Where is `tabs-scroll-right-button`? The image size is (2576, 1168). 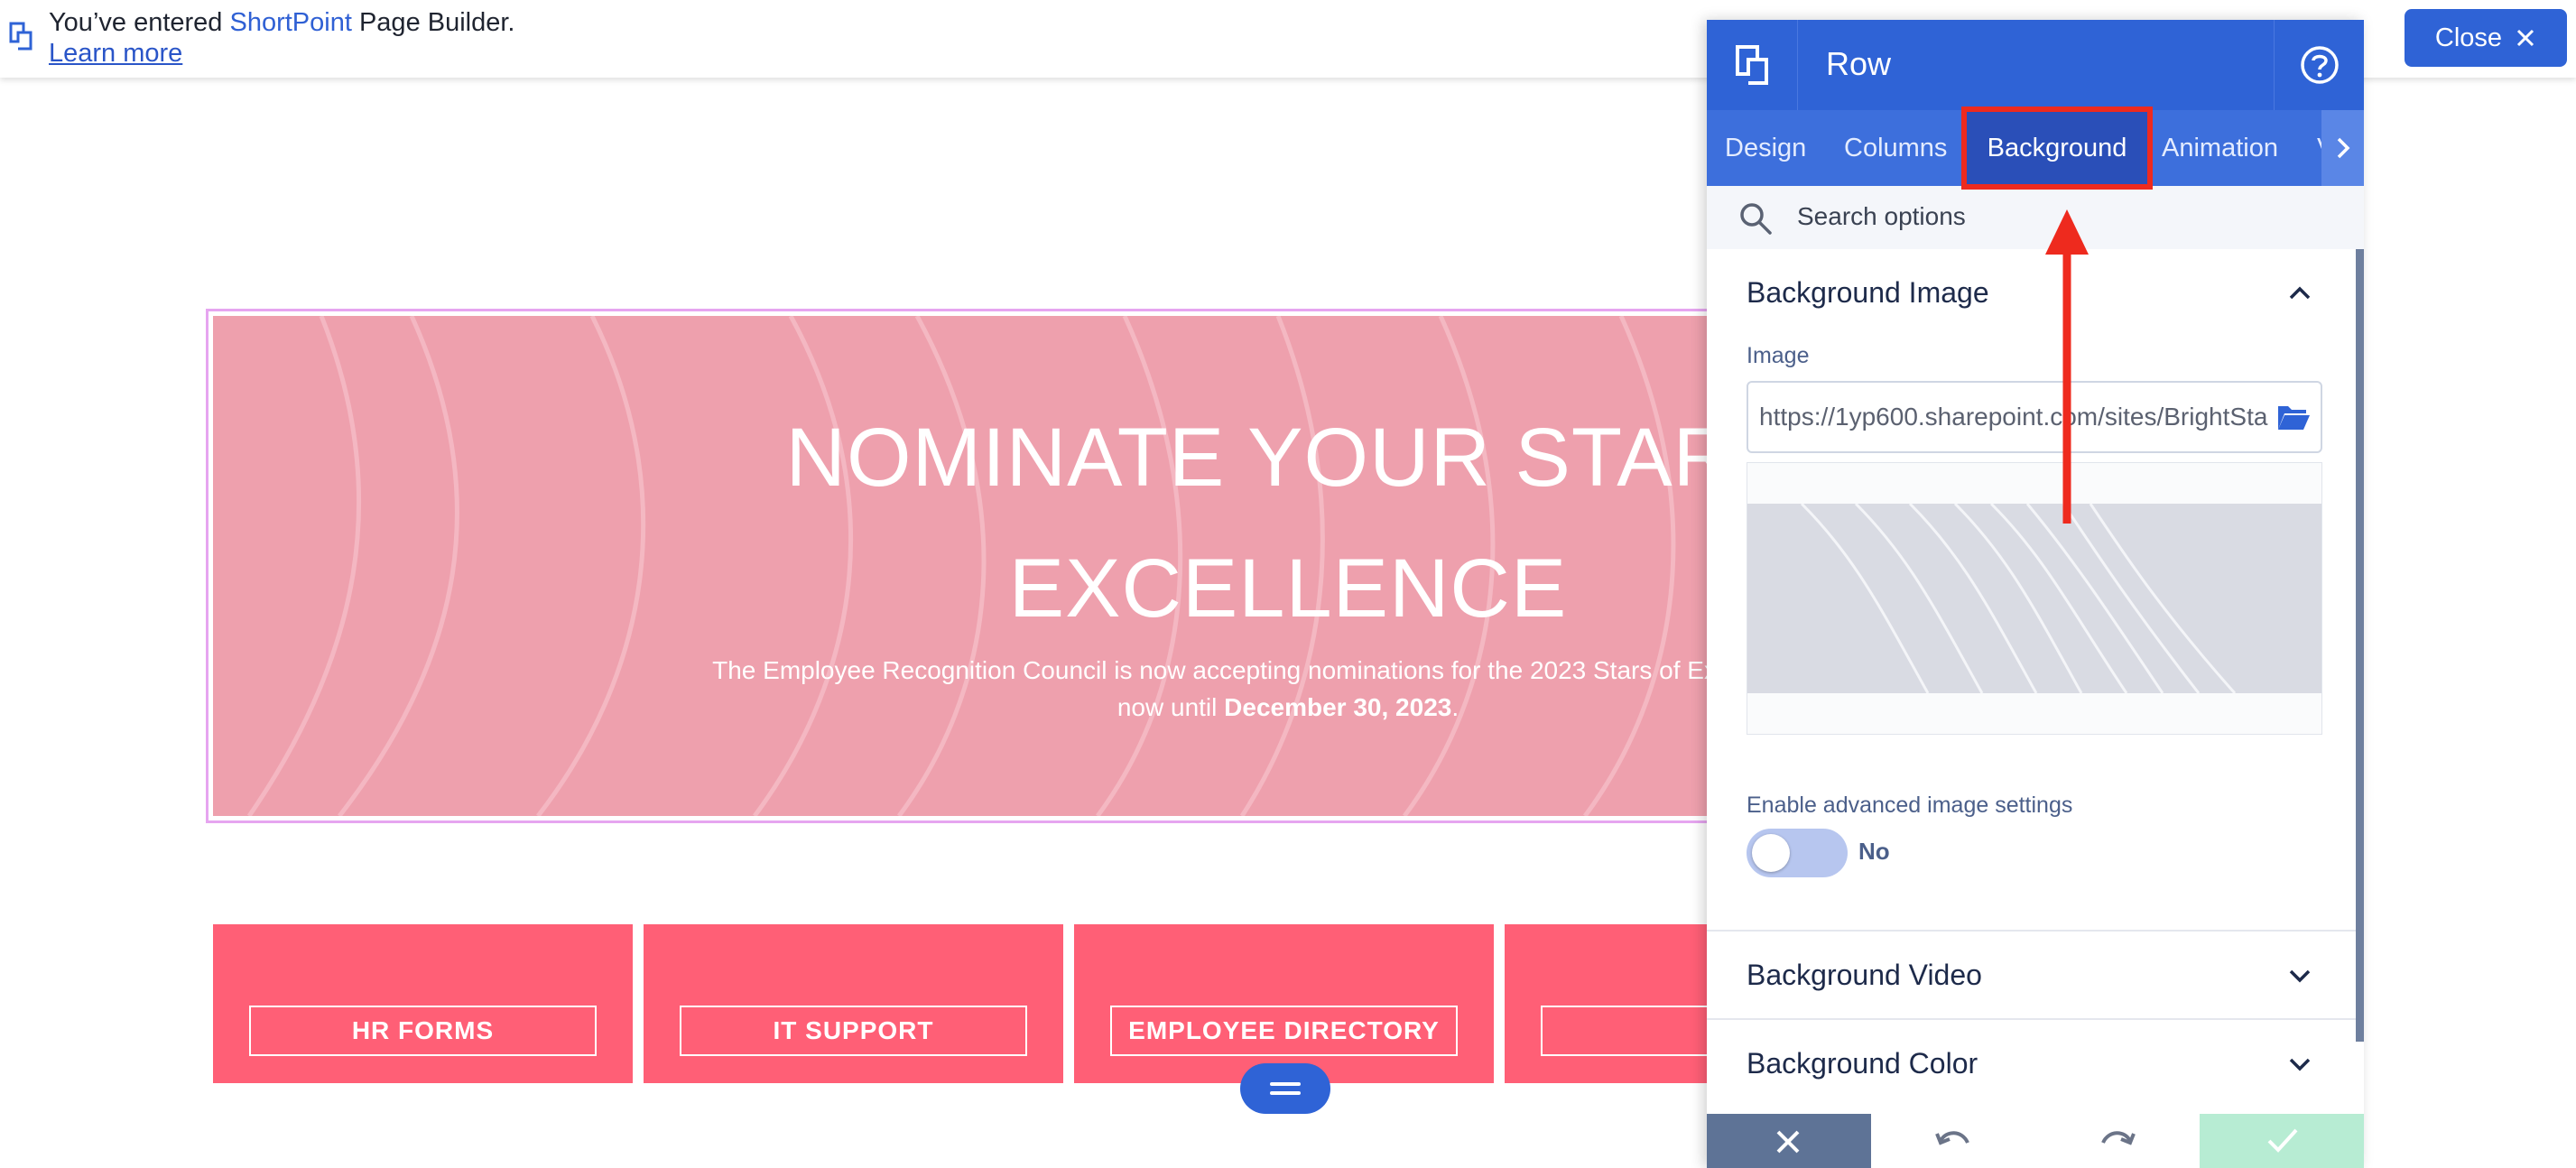
tabs-scroll-right-button is located at coordinates (2342, 148).